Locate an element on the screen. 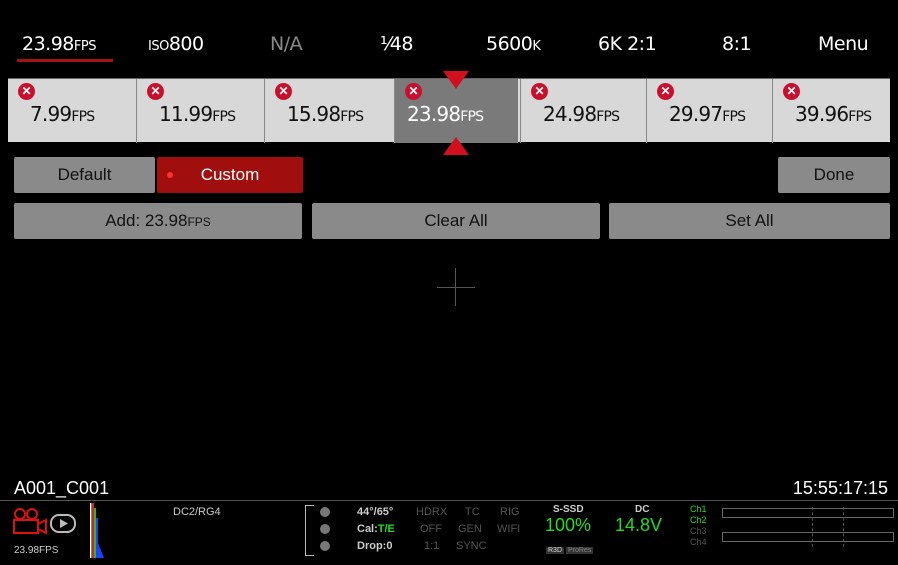 This screenshot has height=565, width=898. add-label: Add: 23.98 is located at coordinates (146, 220).